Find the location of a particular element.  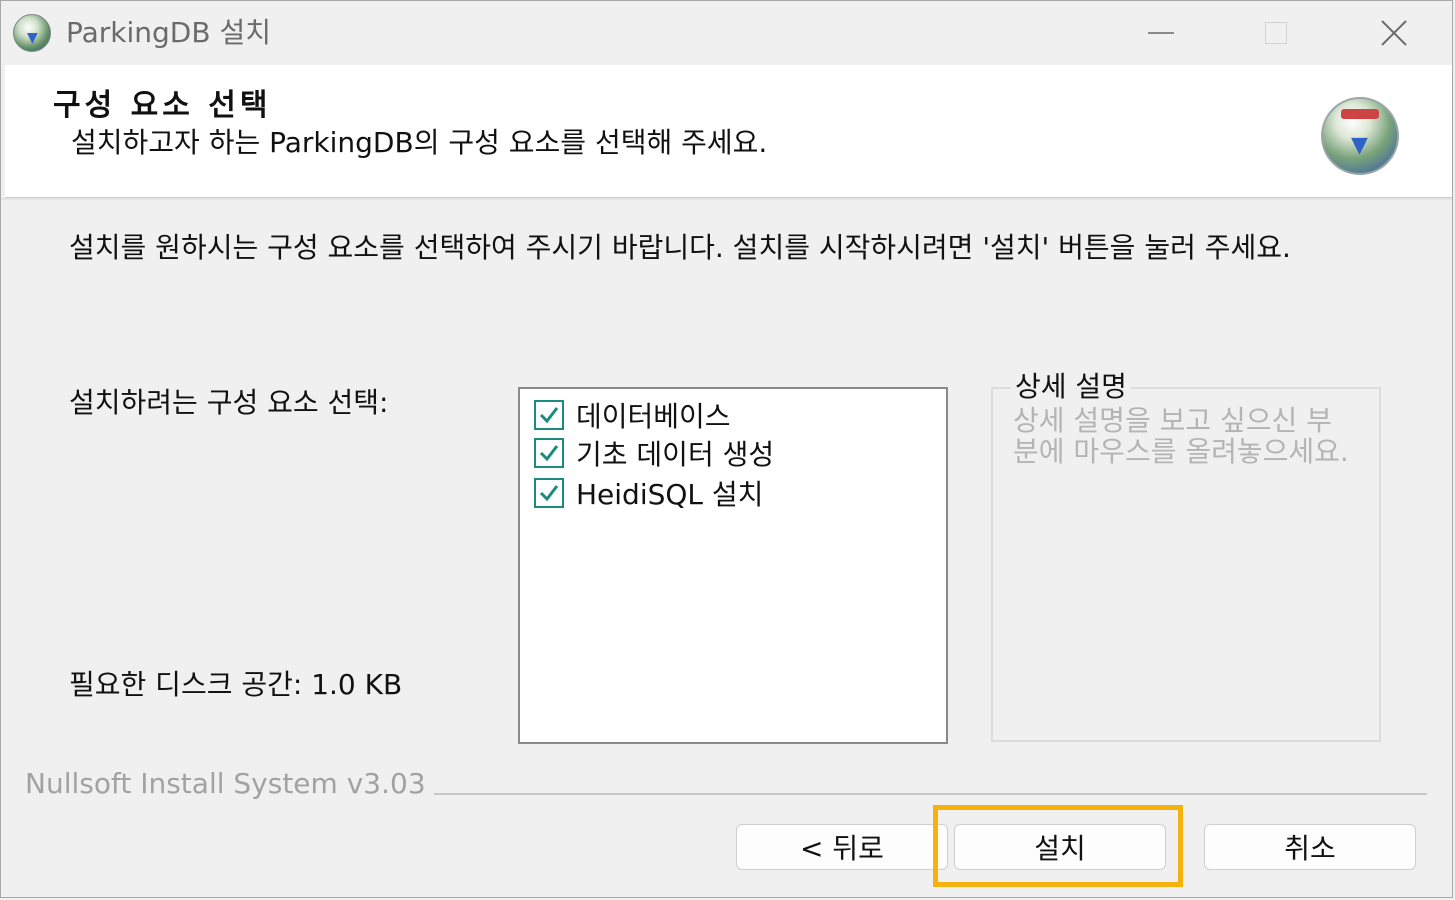

branding-text: Nullsoft Install System v3.03 is located at coordinates (229, 783).